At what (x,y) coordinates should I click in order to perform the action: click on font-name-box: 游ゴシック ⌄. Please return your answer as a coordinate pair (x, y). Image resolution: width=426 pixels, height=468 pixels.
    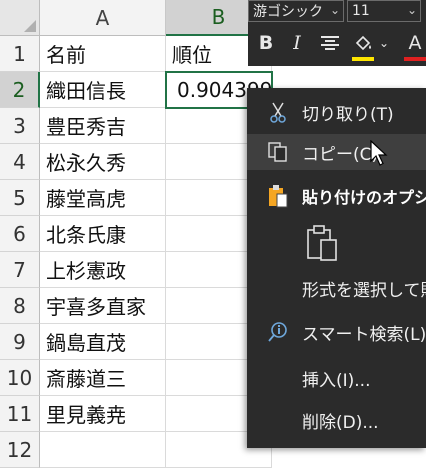
    Looking at the image, I should click on (296, 11).